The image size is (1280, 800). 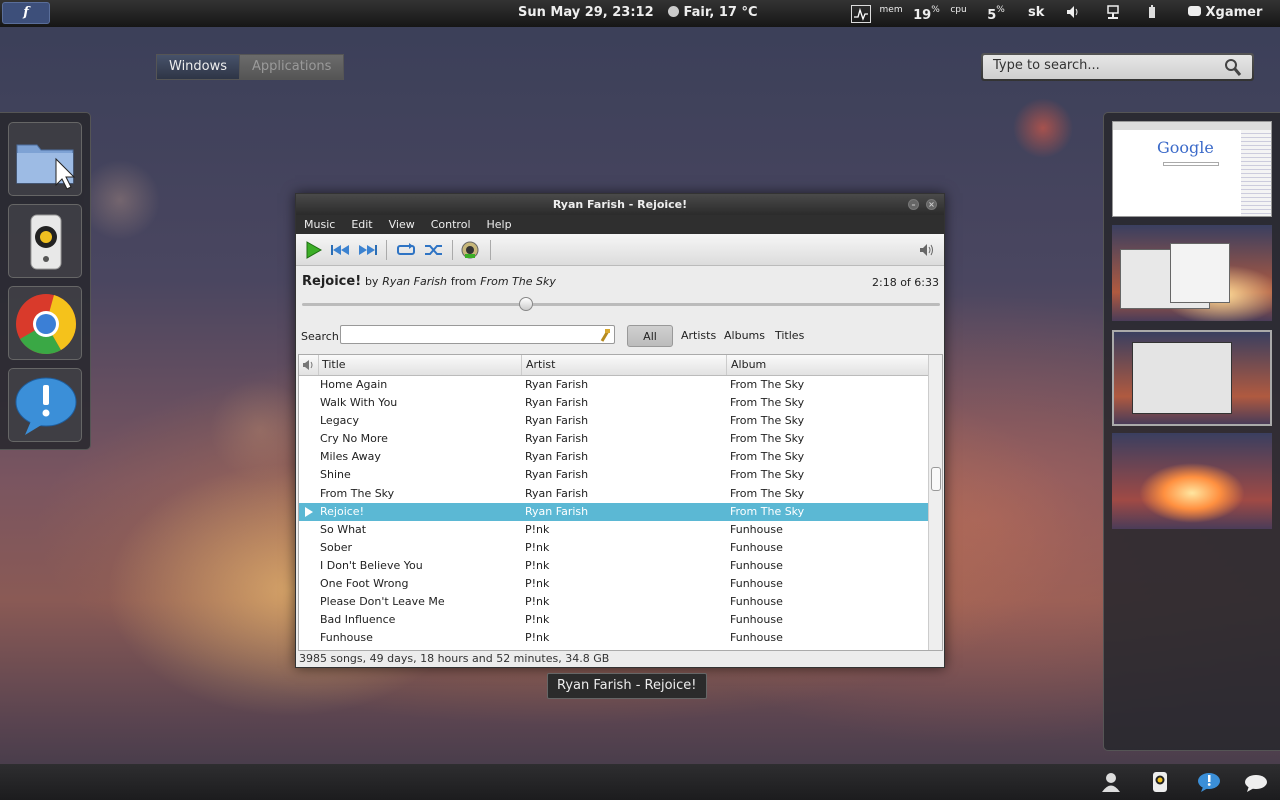 I want to click on table-row: From The Sky Ryan Farish From The Sky, so click(x=620, y=494).